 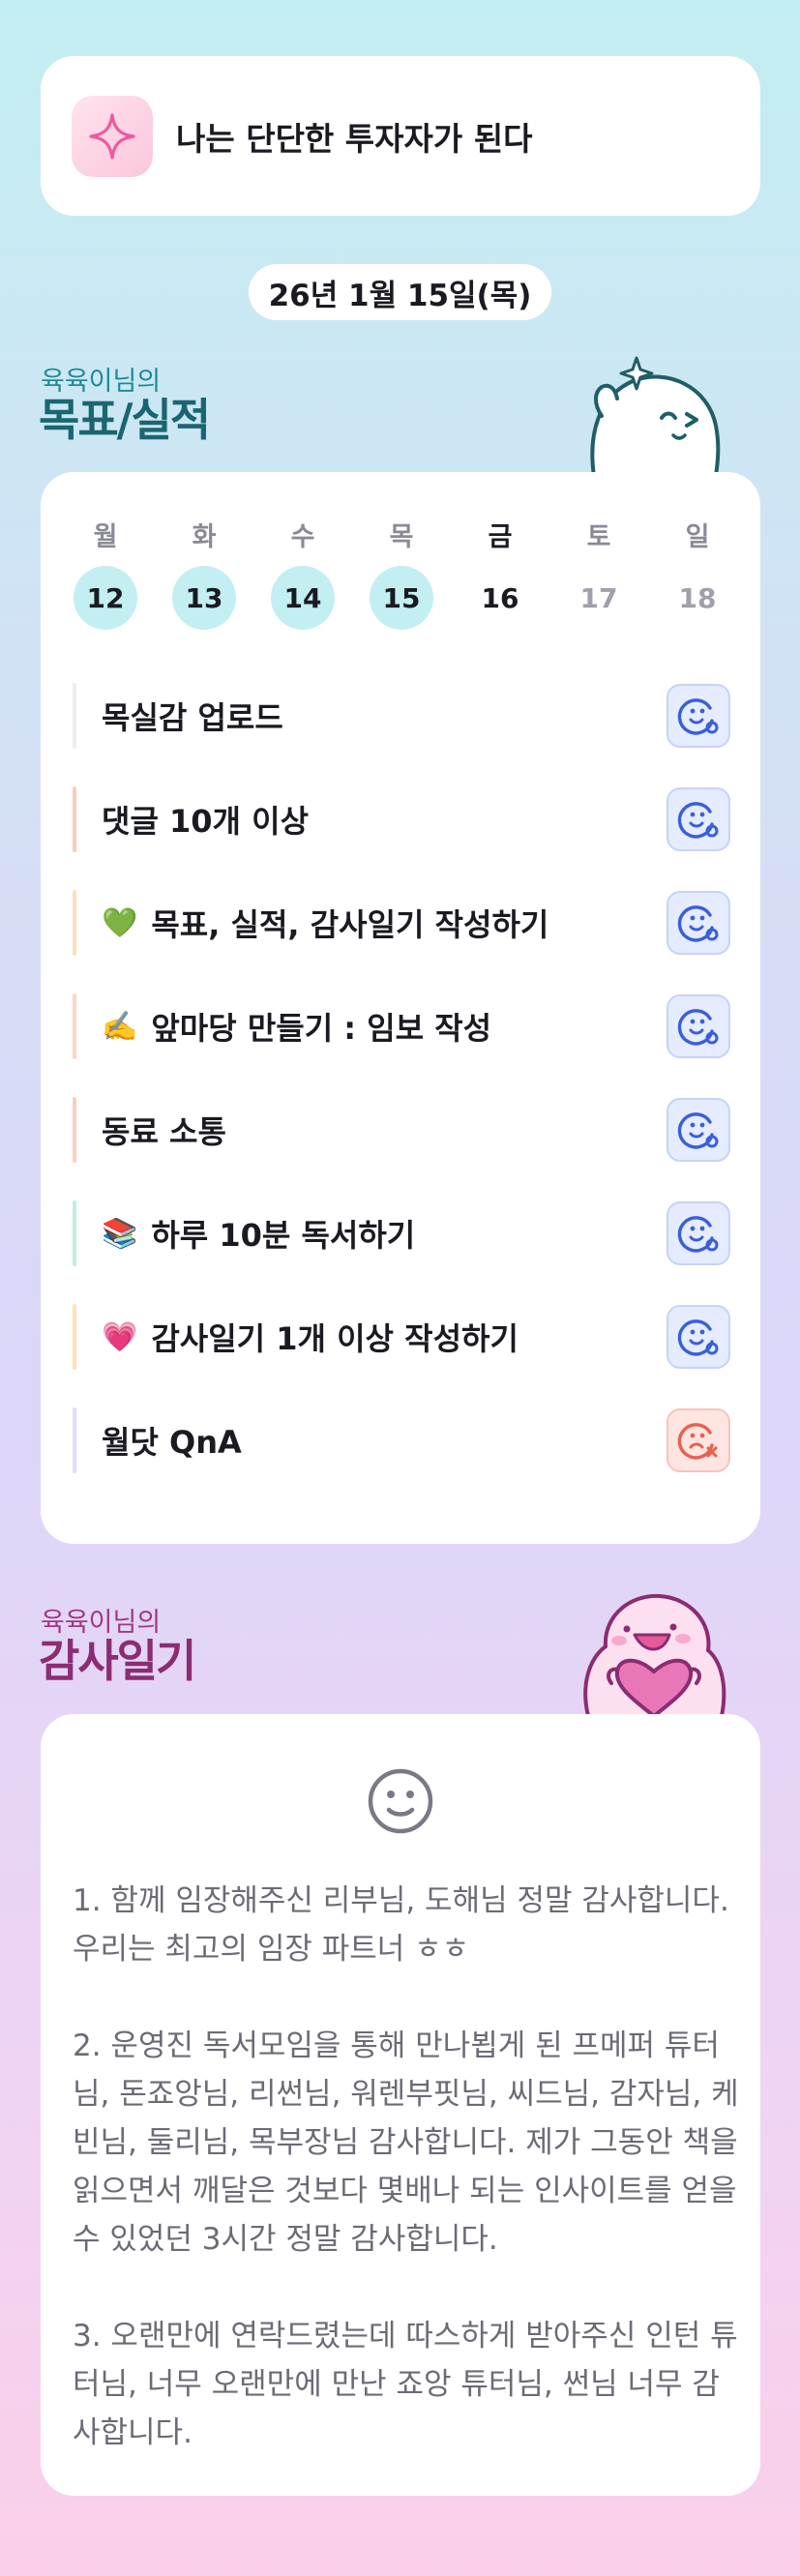 What do you see at coordinates (125, 420) in the screenshot?
I see `goals-section-title: 목표/실적` at bounding box center [125, 420].